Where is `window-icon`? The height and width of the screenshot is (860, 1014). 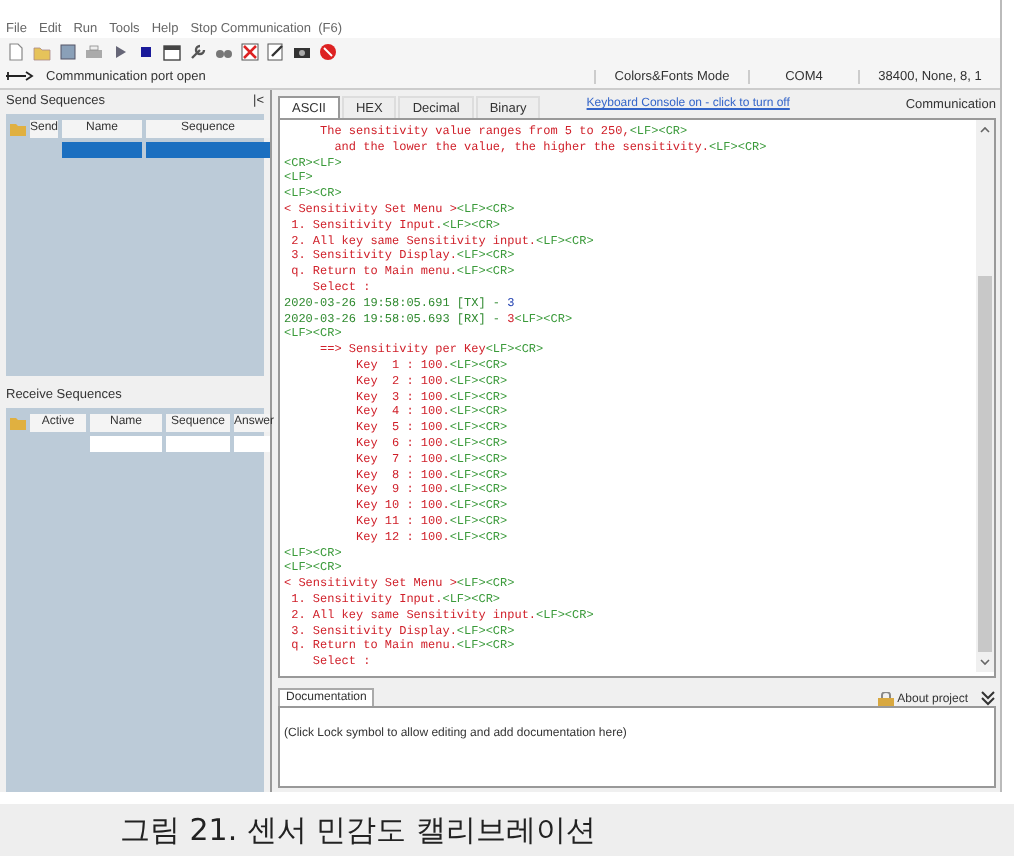 window-icon is located at coordinates (172, 51).